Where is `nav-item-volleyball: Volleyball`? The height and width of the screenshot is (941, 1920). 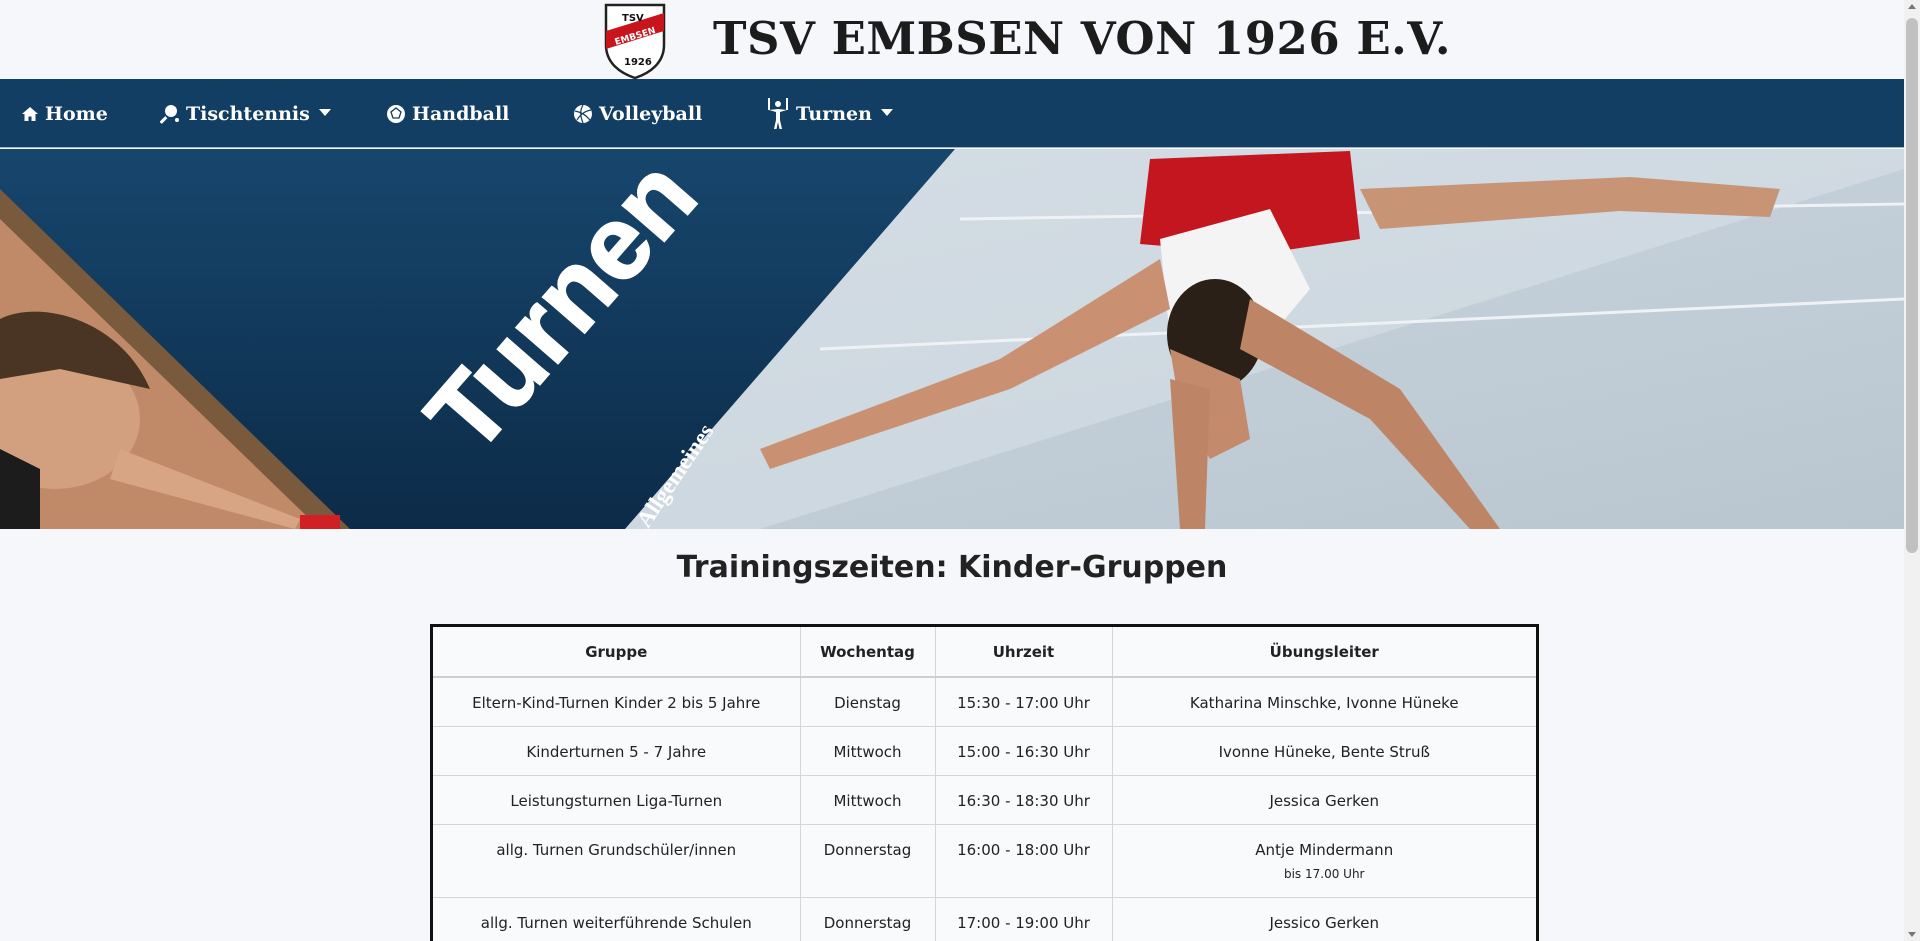 nav-item-volleyball: Volleyball is located at coordinates (637, 113).